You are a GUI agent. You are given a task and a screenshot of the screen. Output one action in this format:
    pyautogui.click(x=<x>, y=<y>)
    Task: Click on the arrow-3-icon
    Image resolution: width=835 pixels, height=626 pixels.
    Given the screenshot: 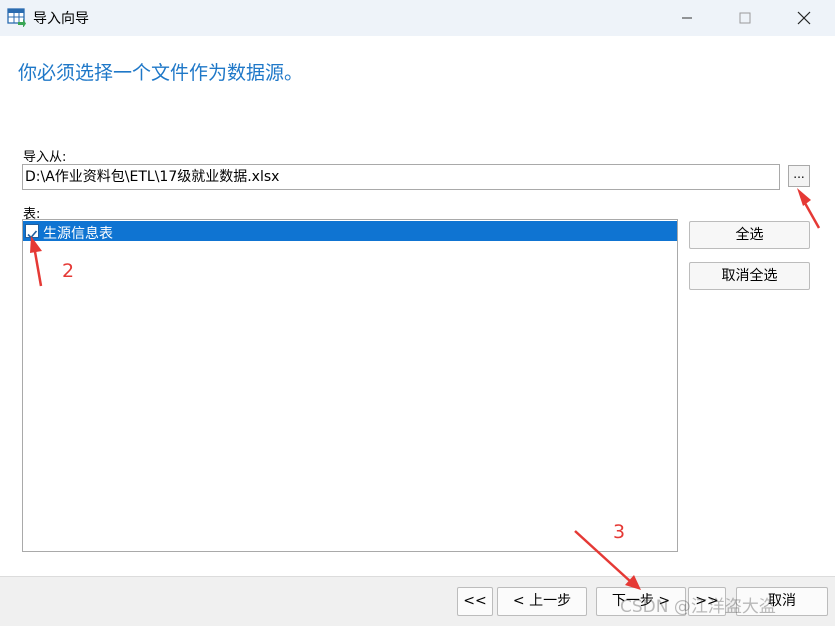 What is the action you would take?
    pyautogui.click(x=607, y=560)
    